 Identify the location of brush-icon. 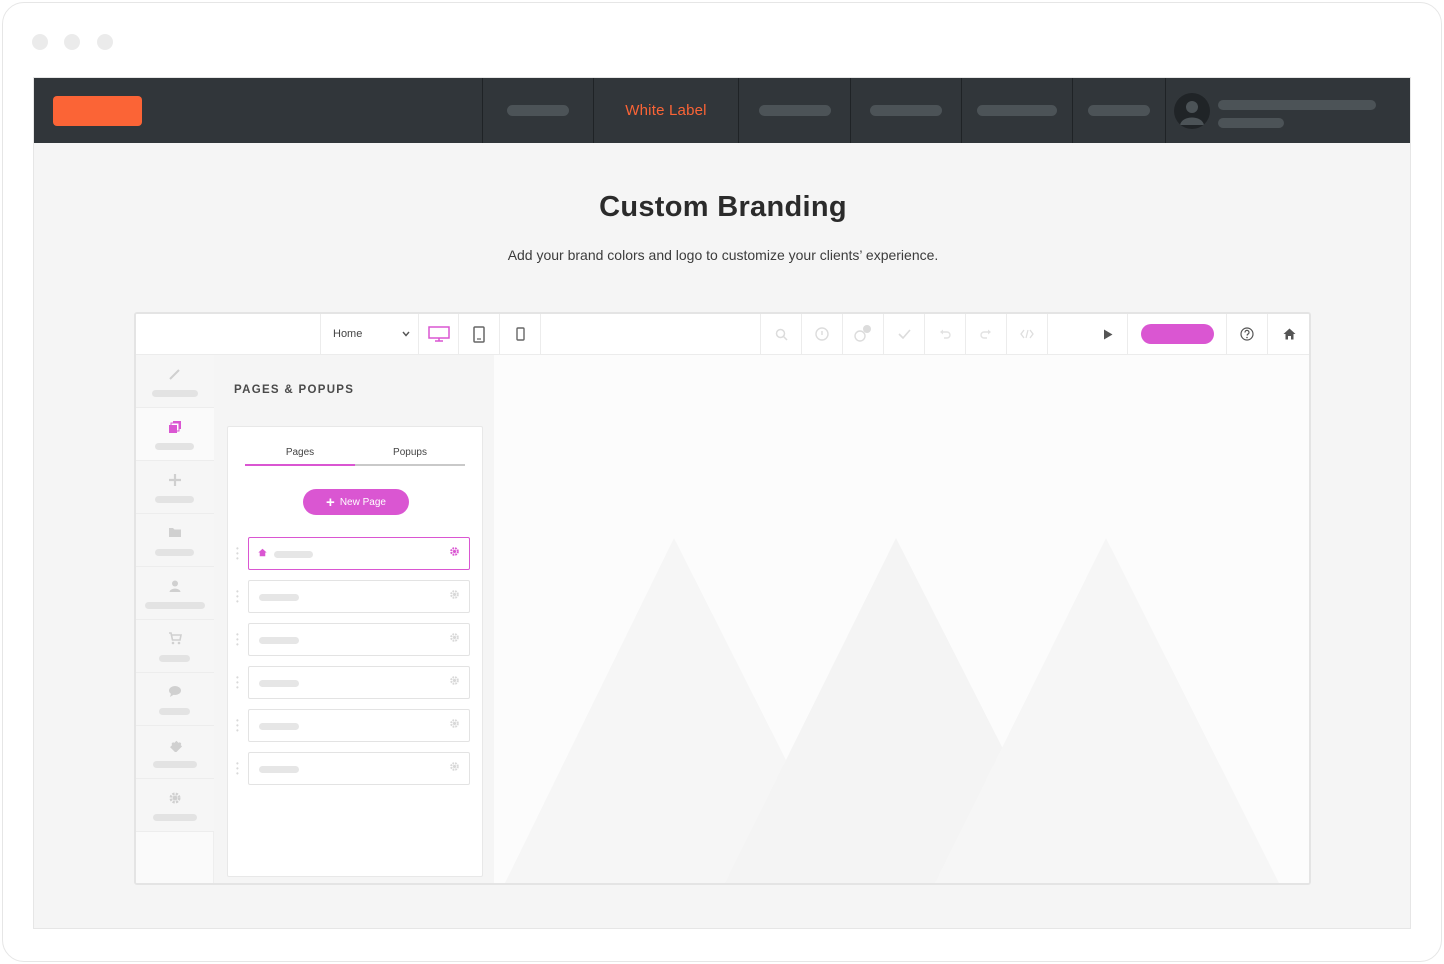
(175, 374).